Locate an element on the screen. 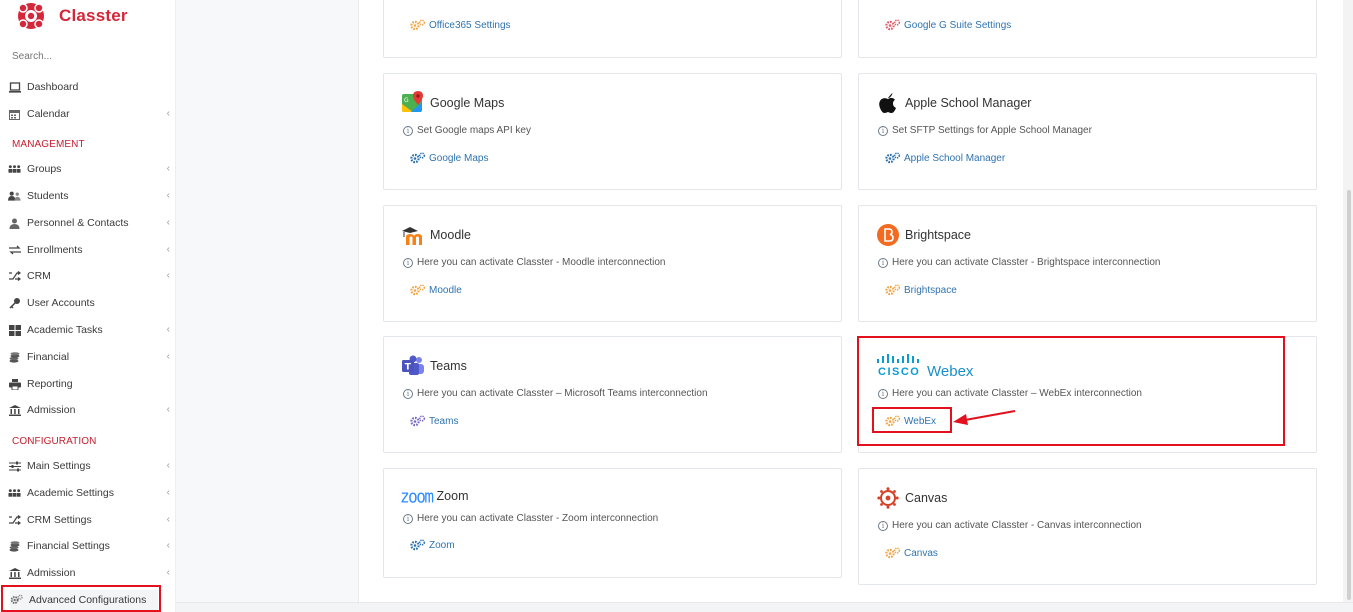  sidebar-item-user-accounts: User Accounts is located at coordinates (91, 303).